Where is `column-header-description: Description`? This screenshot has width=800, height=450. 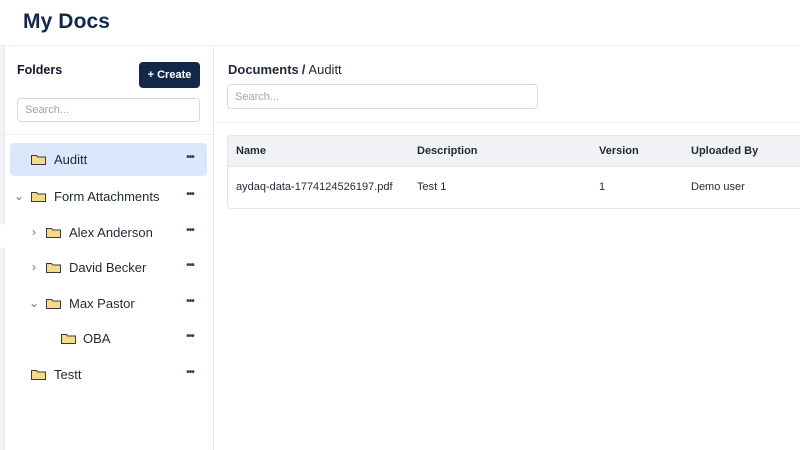
column-header-description: Description is located at coordinates (447, 151).